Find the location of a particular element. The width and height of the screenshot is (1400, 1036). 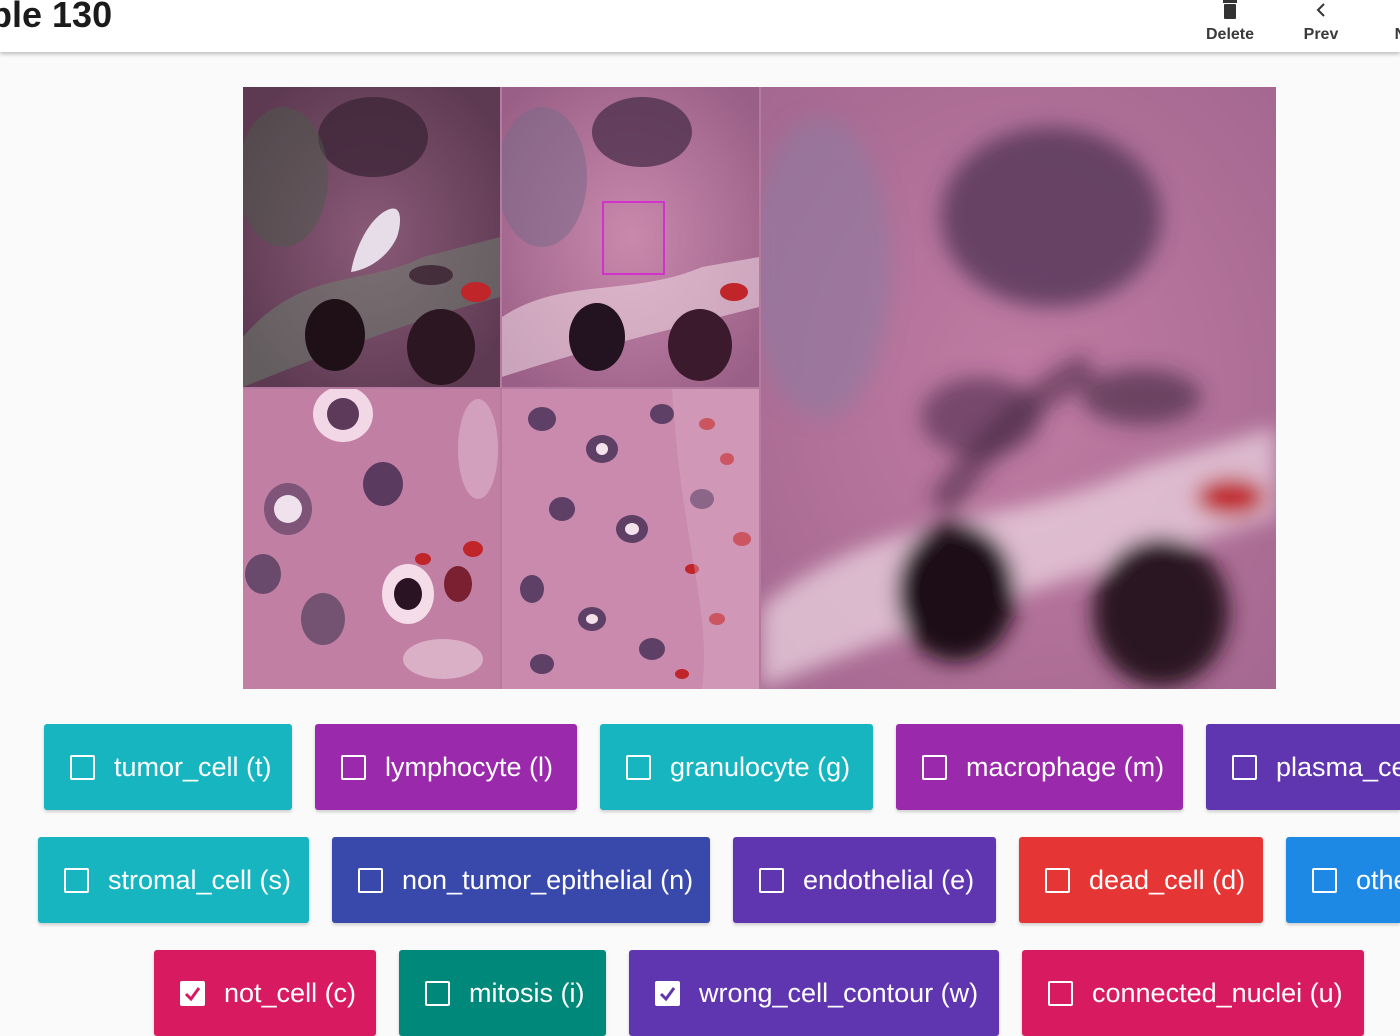

context-bbox-panel is located at coordinates (630, 237).